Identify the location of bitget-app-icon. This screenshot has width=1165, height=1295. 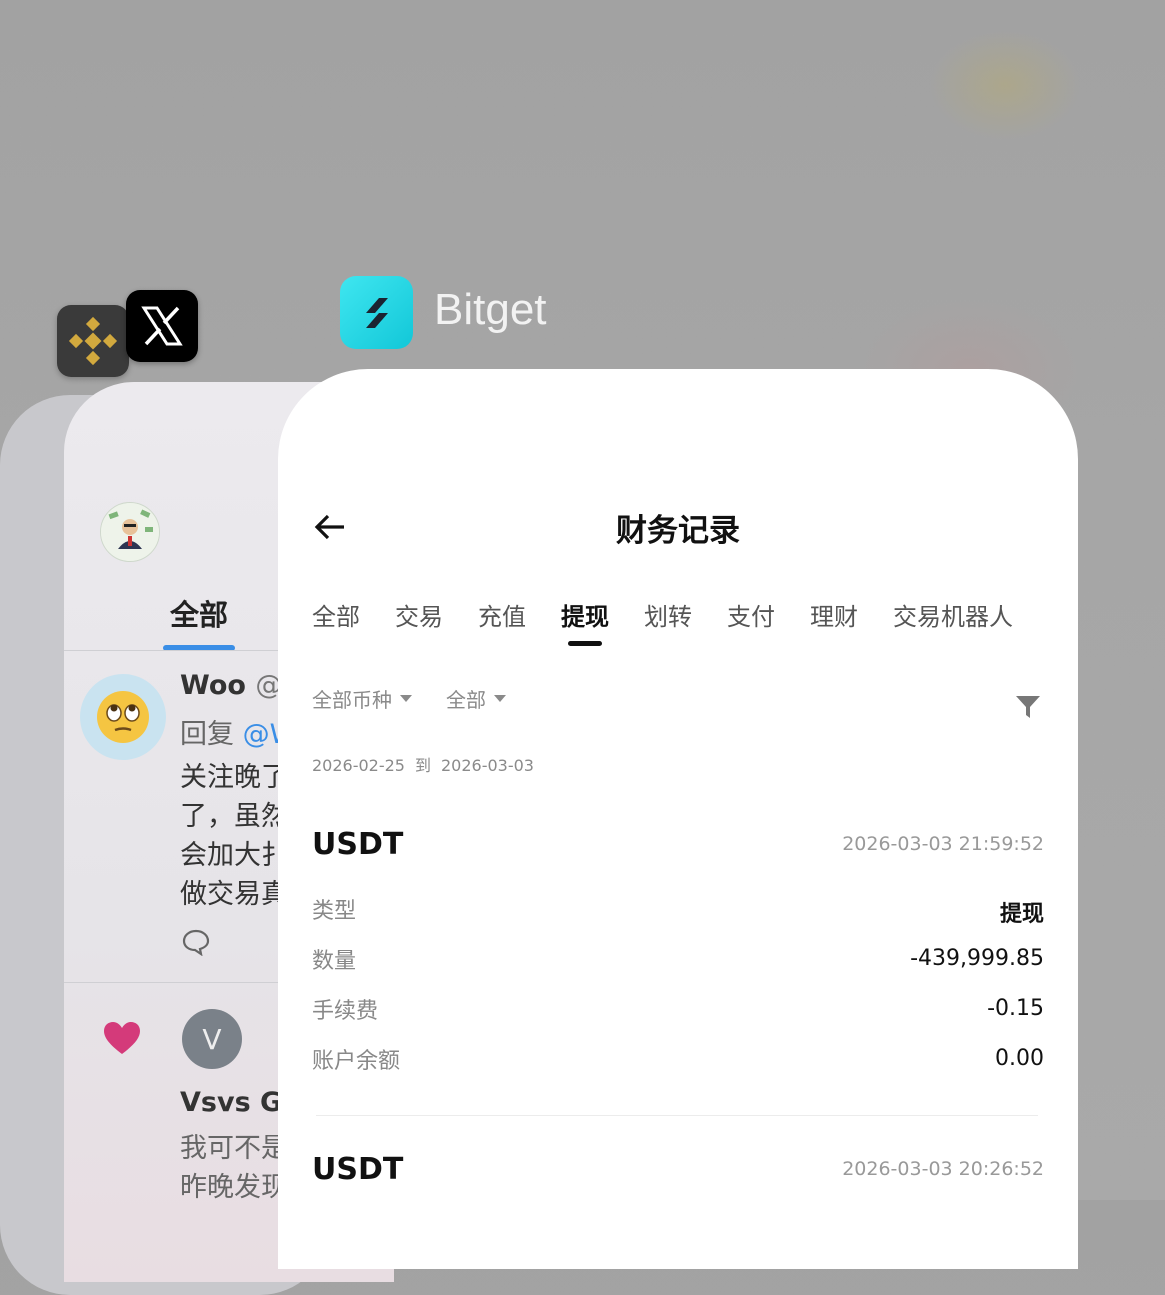
(376, 312).